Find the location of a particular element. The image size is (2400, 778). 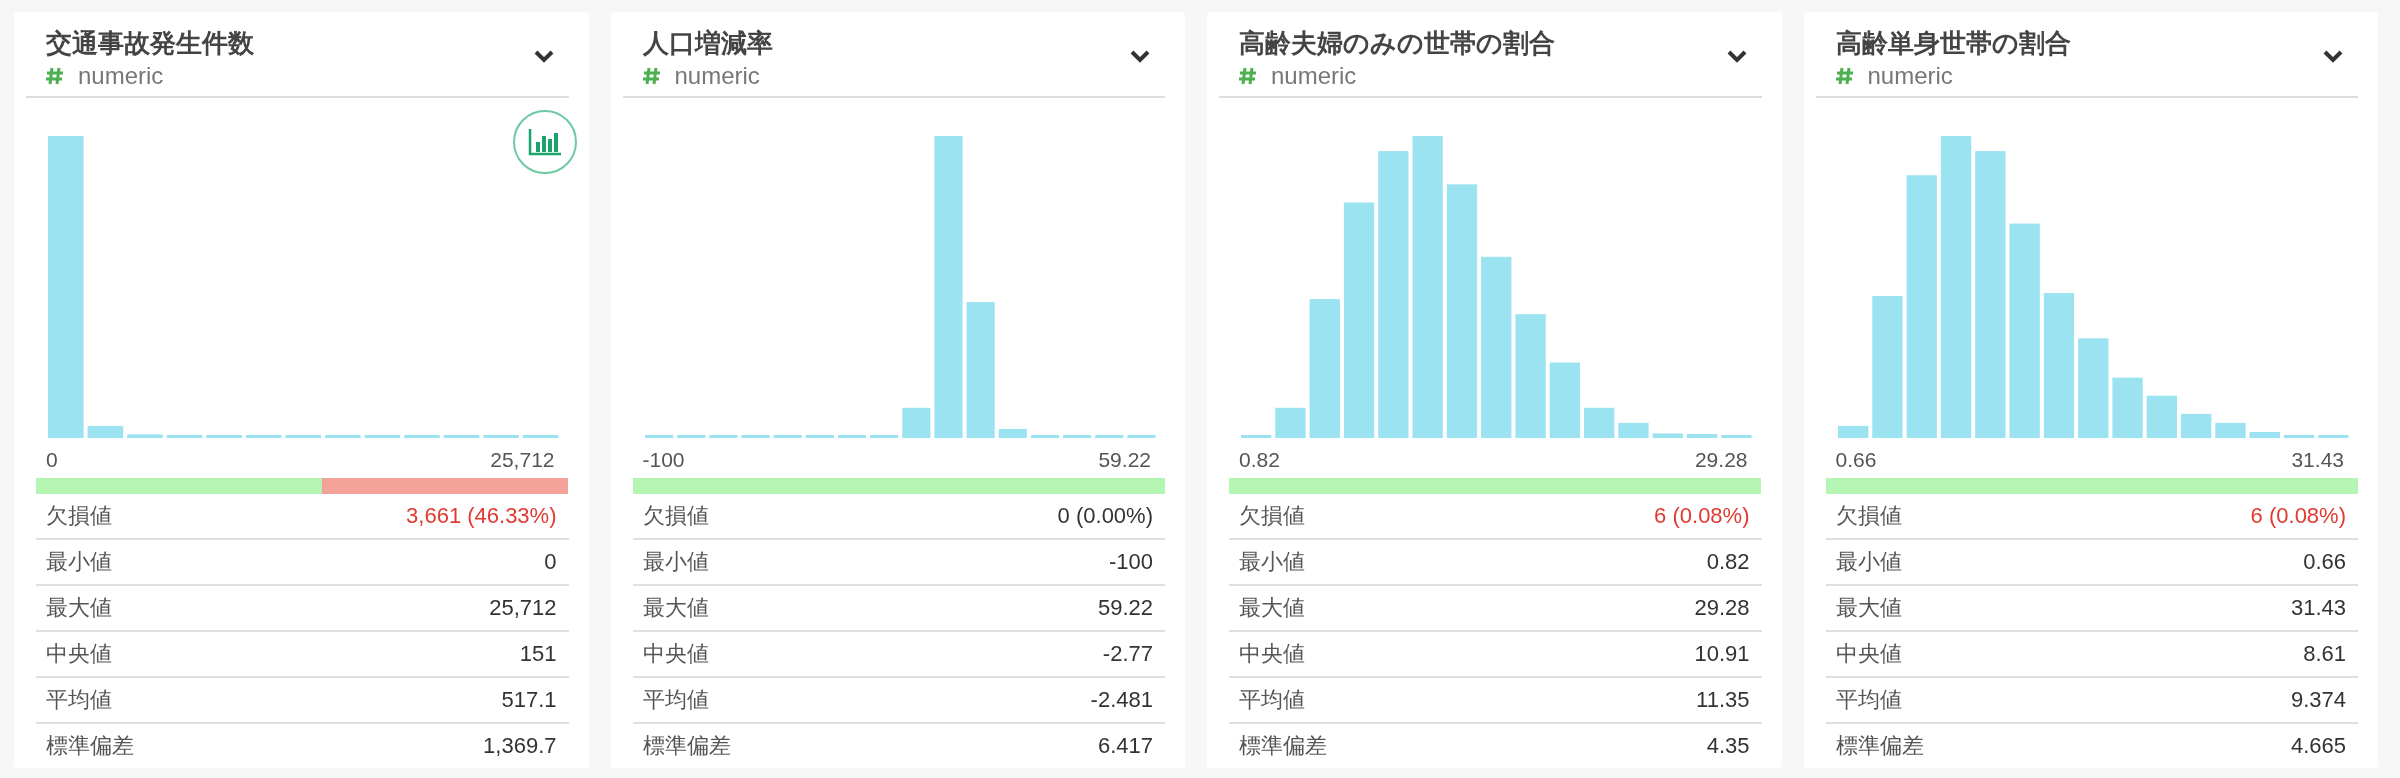

stat-value: 517.1 is located at coordinates (529, 700).